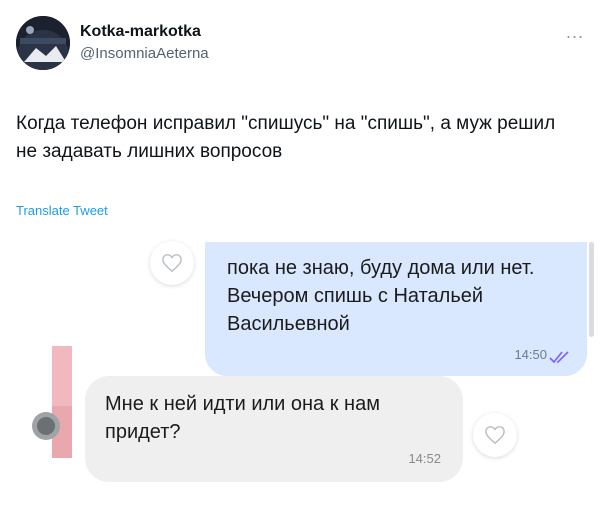  Describe the element at coordinates (559, 357) in the screenshot. I see `double-check-icon` at that location.